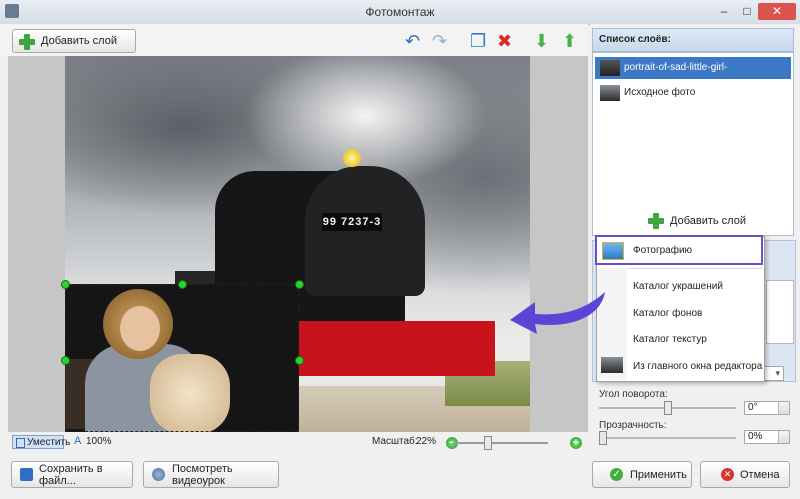 This screenshot has width=800, height=499. What do you see at coordinates (500, 443) in the screenshot?
I see `zoom-slider-track` at bounding box center [500, 443].